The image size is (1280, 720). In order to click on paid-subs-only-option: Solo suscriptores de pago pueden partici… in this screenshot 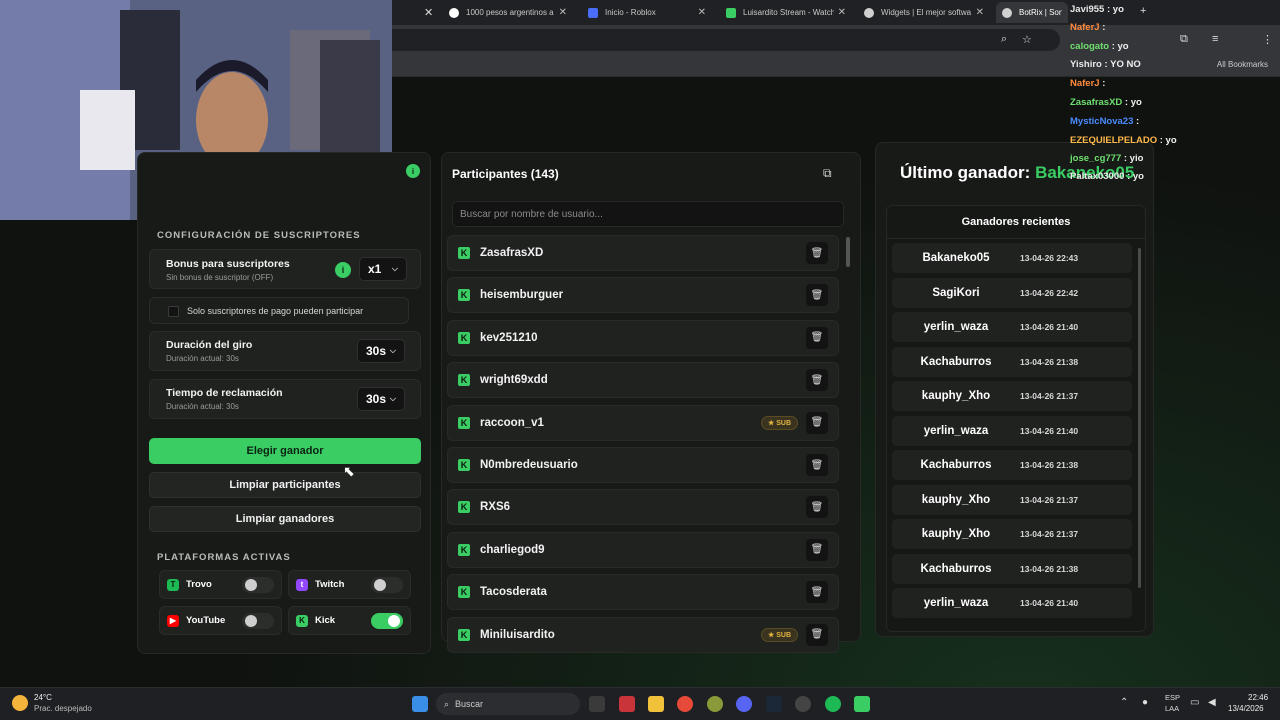, I will do `click(279, 310)`.